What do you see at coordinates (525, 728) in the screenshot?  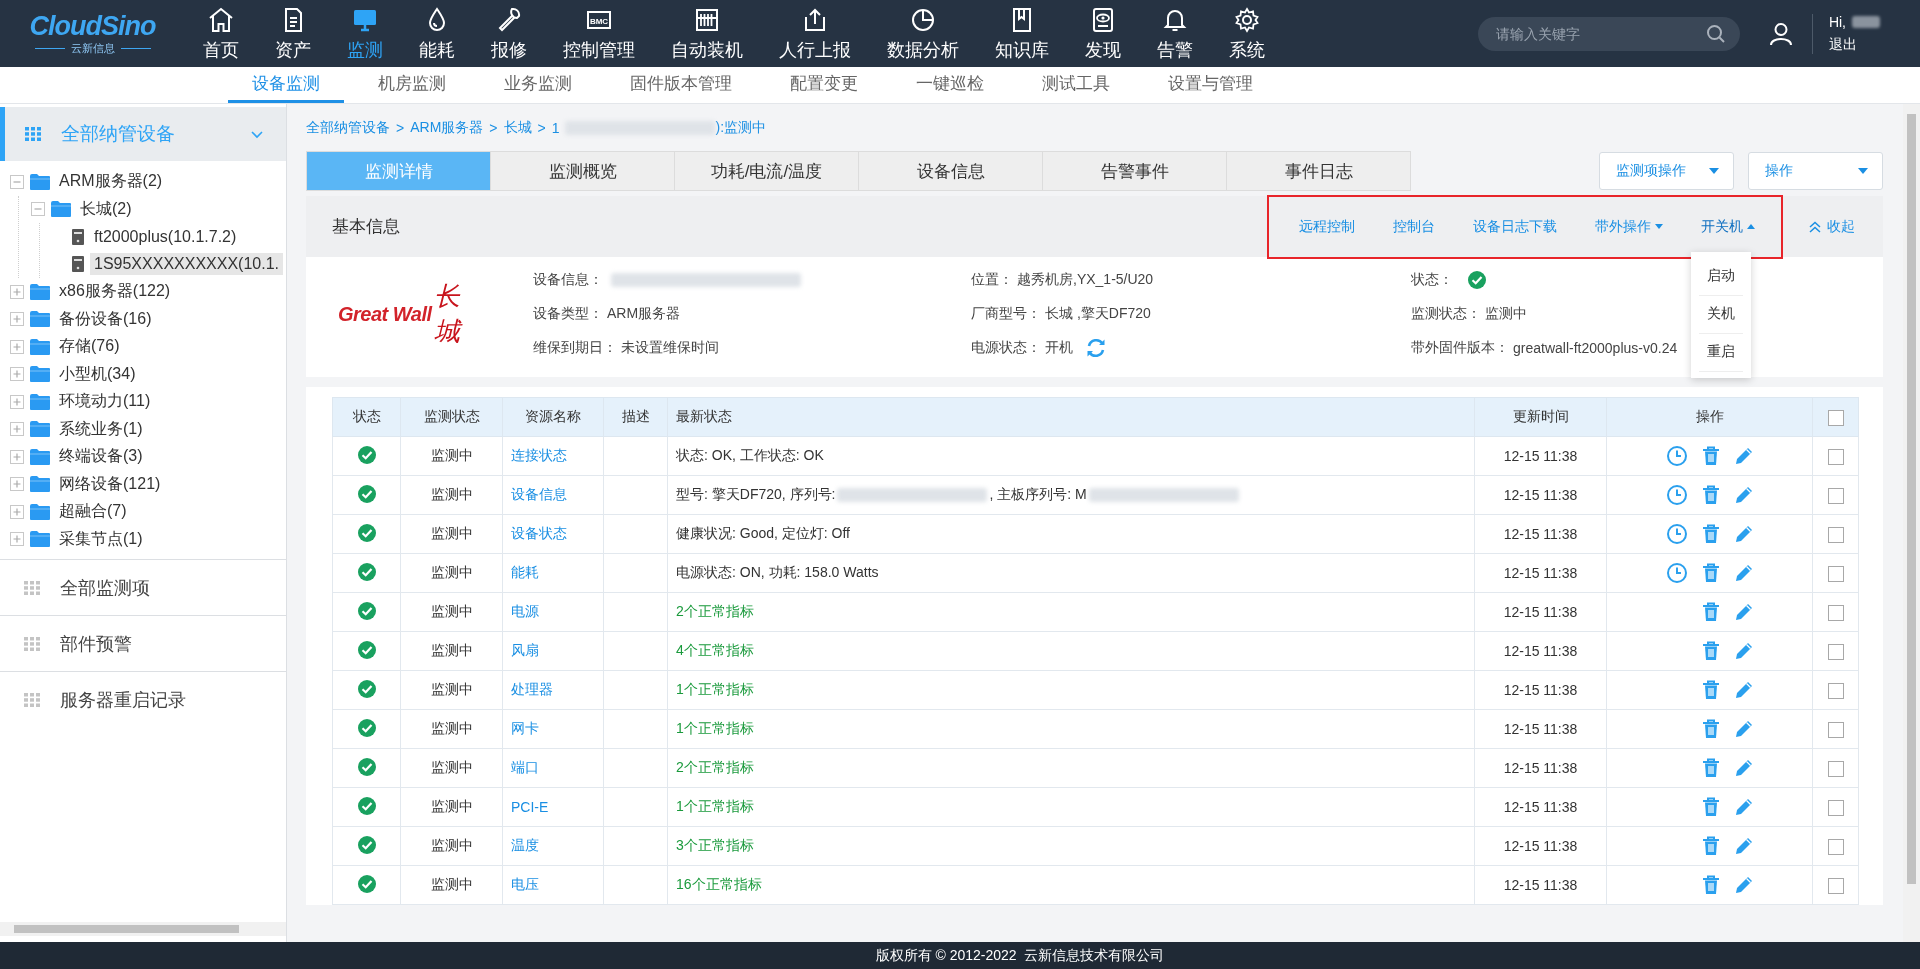 I see `resource-link: 网卡` at bounding box center [525, 728].